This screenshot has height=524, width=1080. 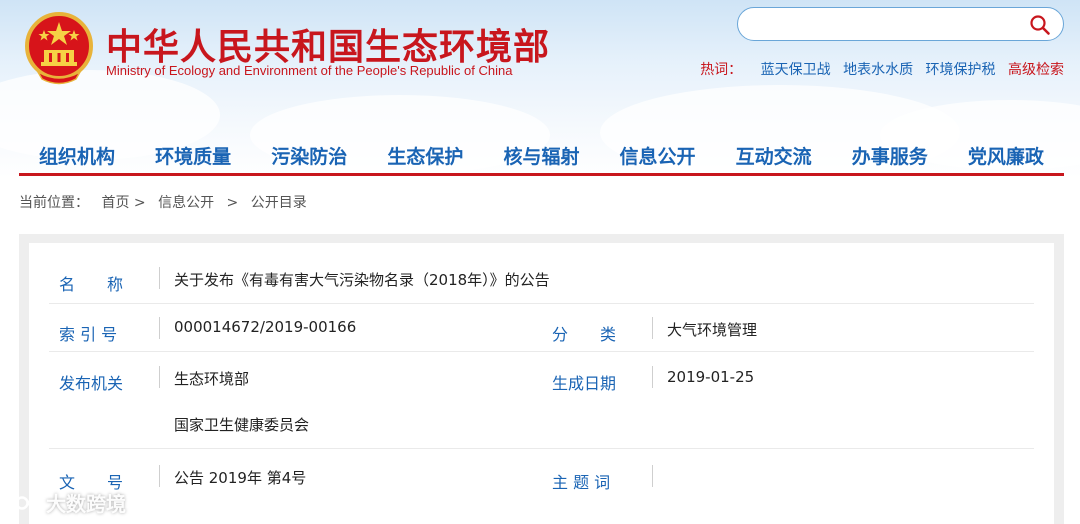 What do you see at coordinates (890, 157) in the screenshot?
I see `nav-item-services: 办事服务` at bounding box center [890, 157].